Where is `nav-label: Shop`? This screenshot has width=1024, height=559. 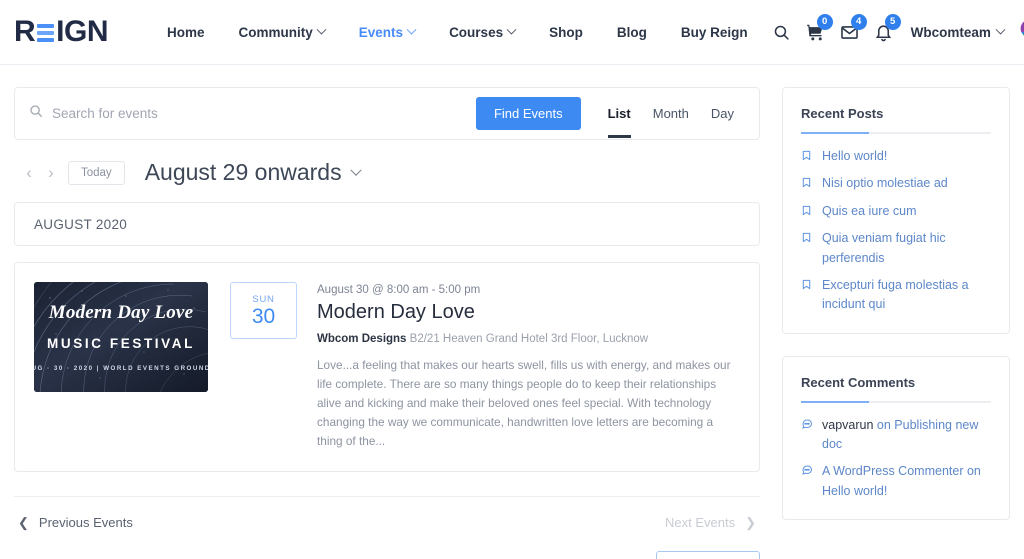 nav-label: Shop is located at coordinates (566, 32).